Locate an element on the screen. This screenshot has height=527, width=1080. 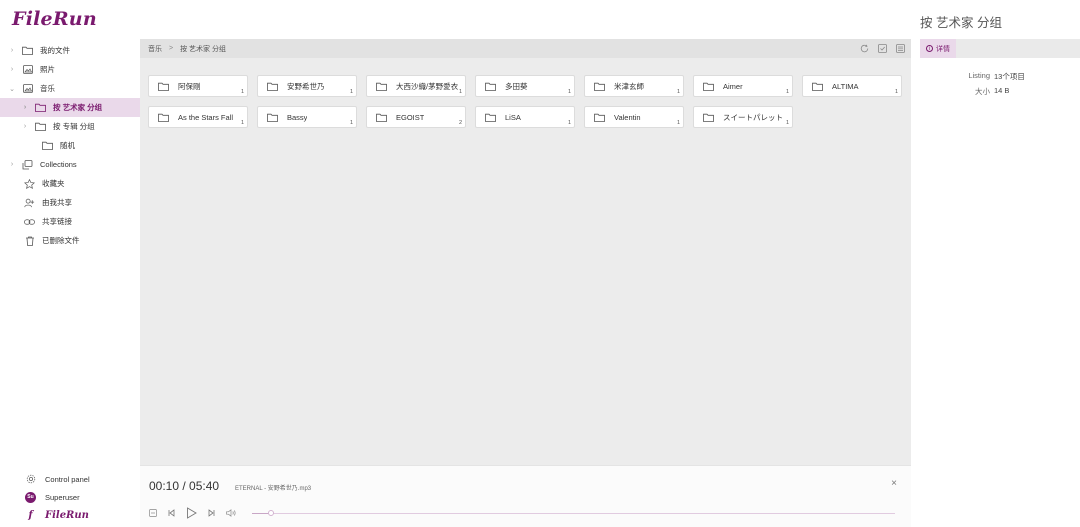
sidebar-item-label: 音乐 is located at coordinates (47, 88).